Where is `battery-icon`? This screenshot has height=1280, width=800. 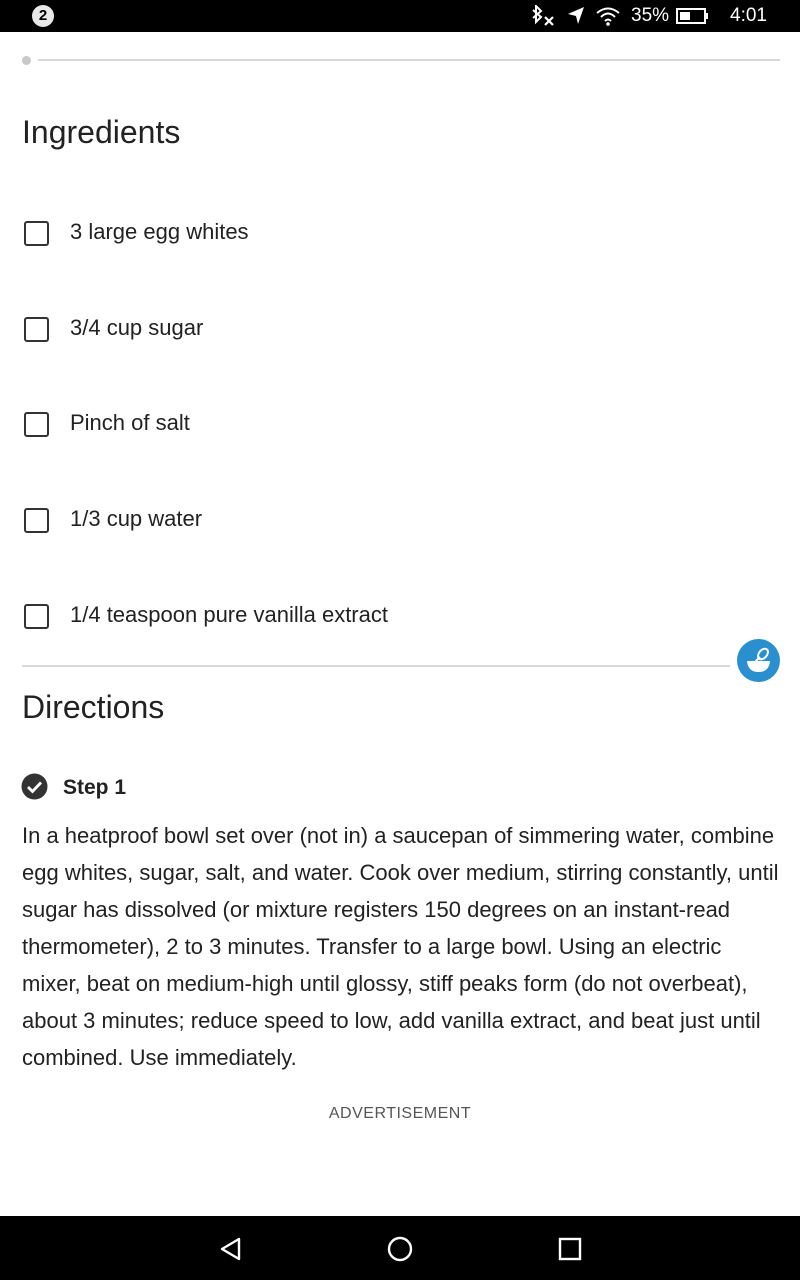 battery-icon is located at coordinates (692, 16).